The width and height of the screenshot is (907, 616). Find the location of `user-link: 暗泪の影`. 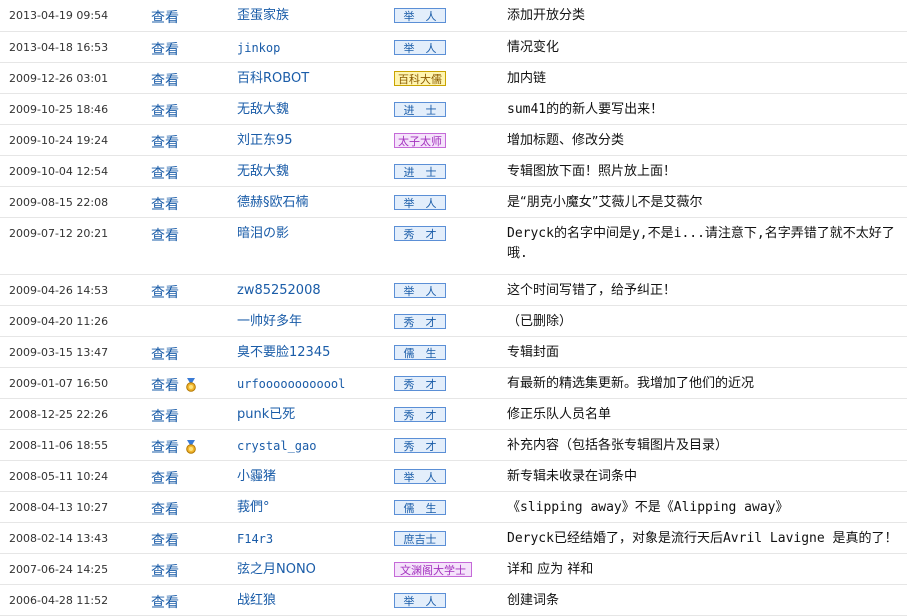

user-link: 暗泪の影 is located at coordinates (263, 233).